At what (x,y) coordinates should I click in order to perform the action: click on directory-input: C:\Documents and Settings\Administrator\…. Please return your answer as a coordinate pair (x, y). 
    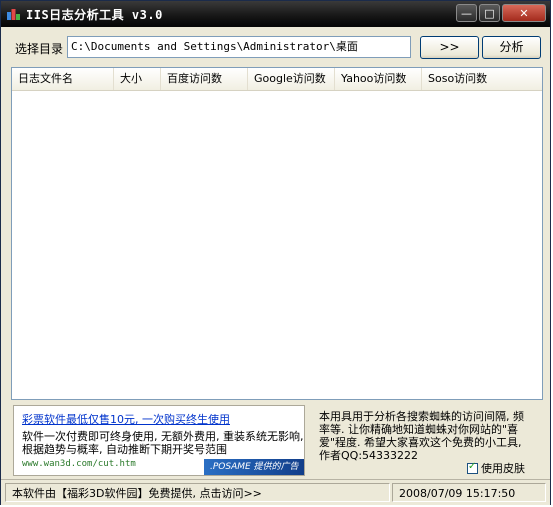
    Looking at the image, I should click on (239, 47).